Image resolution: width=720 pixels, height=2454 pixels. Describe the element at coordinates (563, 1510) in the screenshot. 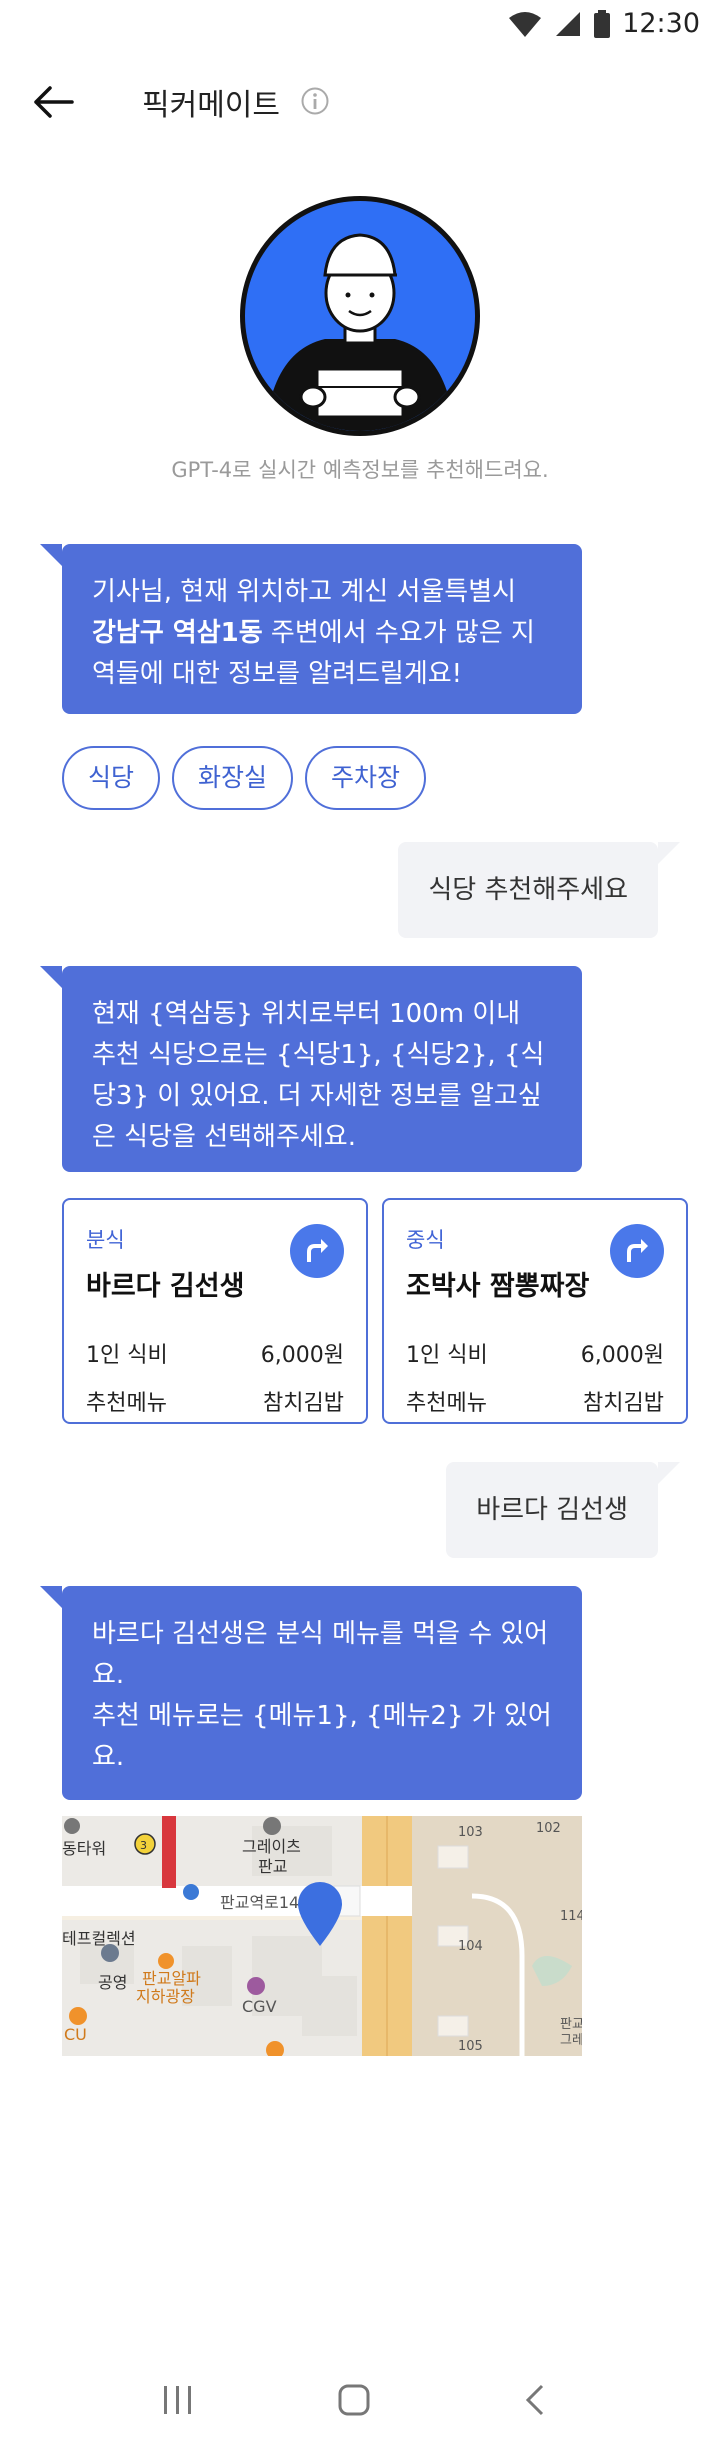

I see `user-message: 바르다 김선생` at that location.